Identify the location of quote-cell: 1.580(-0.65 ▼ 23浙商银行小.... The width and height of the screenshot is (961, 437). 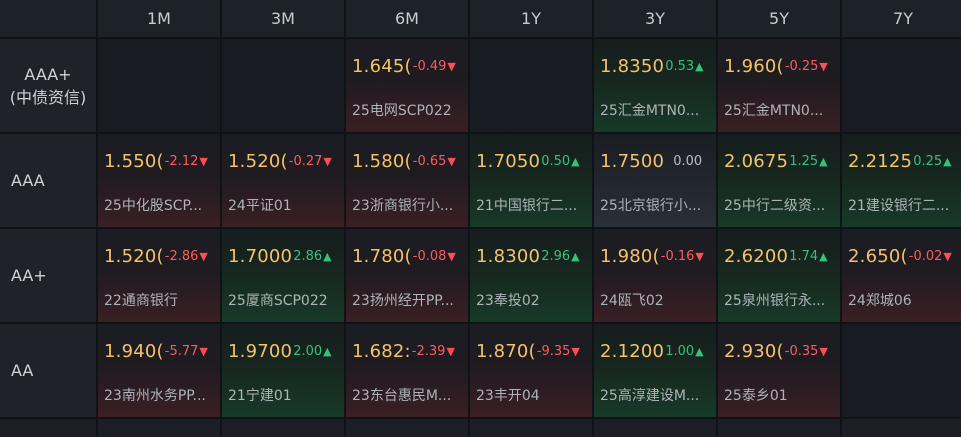
(407, 180).